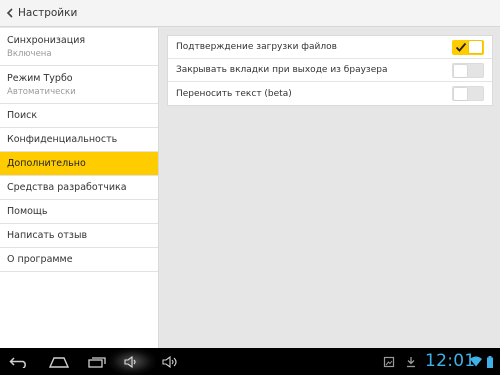 The image size is (500, 375). Describe the element at coordinates (46, 163) in the screenshot. I see `sidebar-item-label: Дополнительно` at that location.